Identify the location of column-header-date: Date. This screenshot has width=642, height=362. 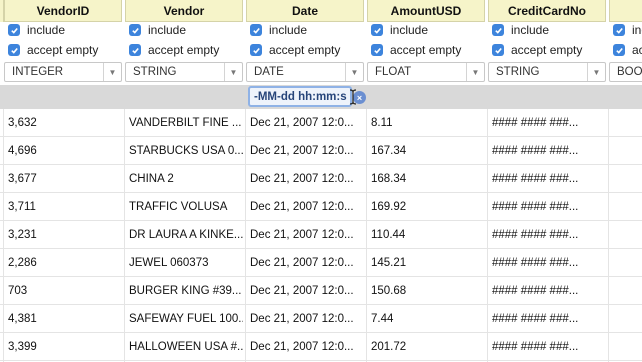
(305, 11).